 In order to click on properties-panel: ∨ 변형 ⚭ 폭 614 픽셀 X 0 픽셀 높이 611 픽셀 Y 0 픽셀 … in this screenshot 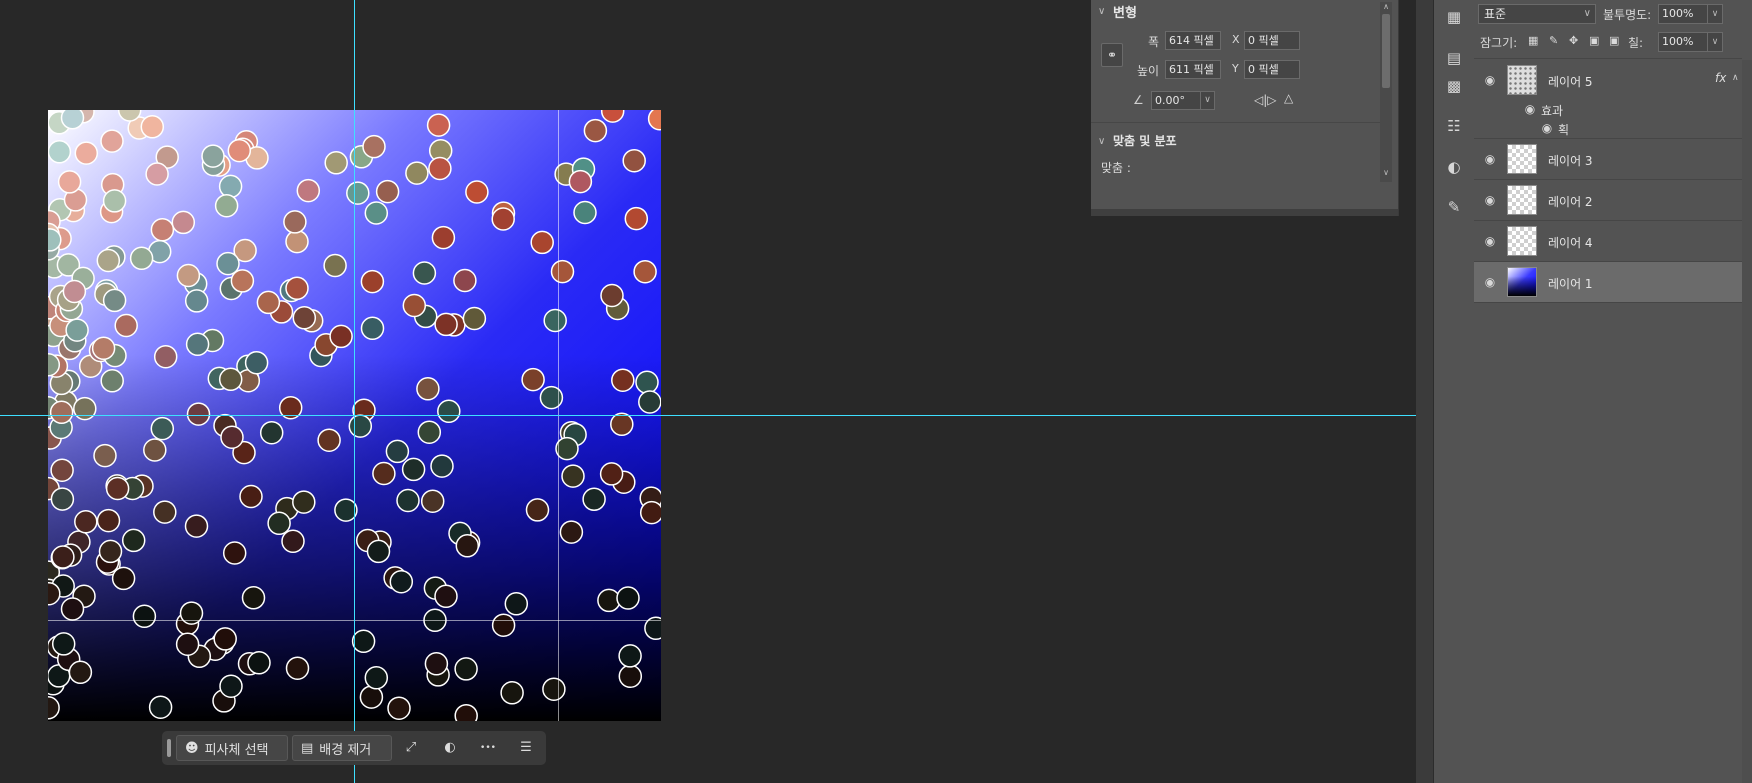, I will do `click(1245, 108)`.